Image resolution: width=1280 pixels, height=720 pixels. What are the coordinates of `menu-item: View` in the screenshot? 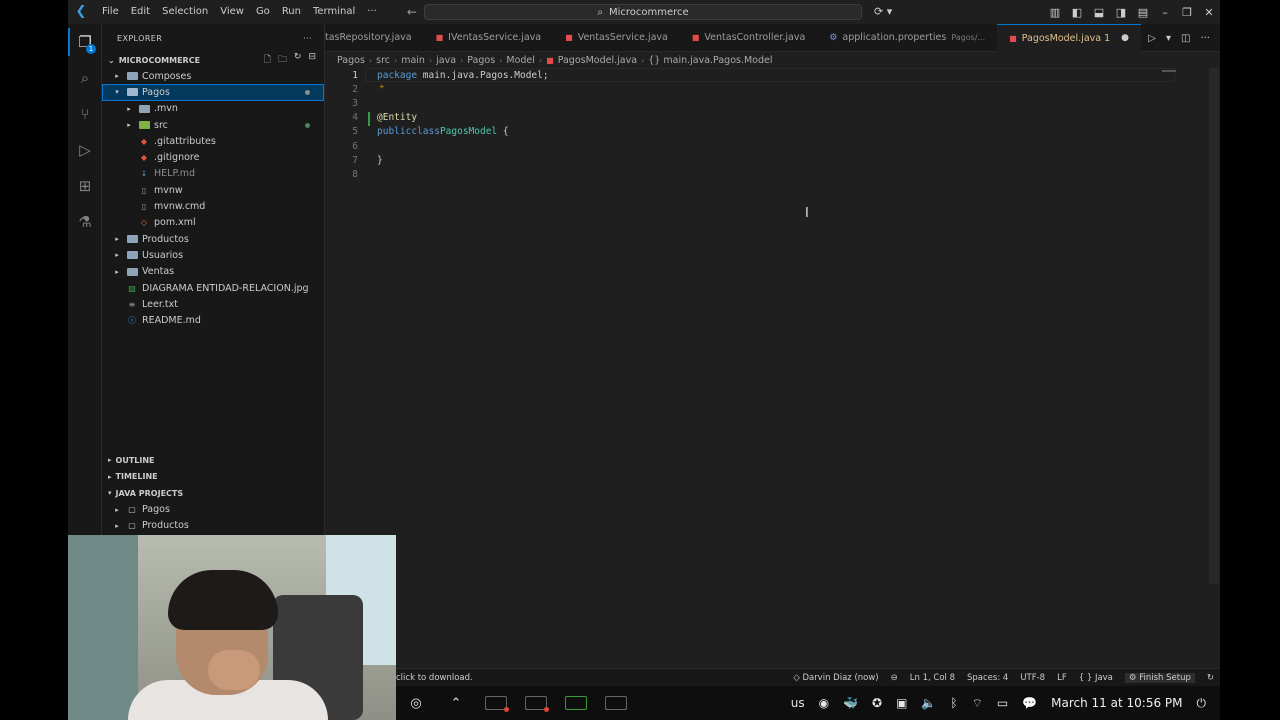 It's located at (232, 12).